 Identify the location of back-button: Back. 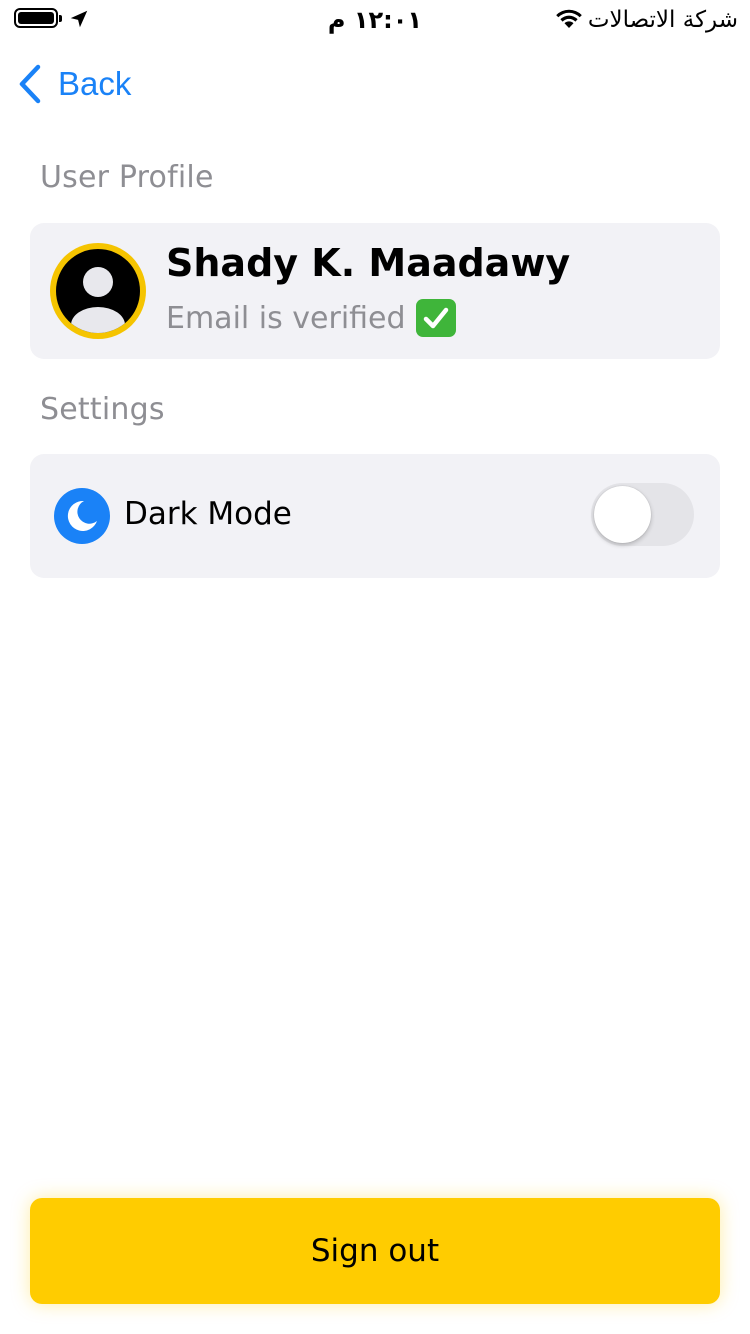
(73, 84).